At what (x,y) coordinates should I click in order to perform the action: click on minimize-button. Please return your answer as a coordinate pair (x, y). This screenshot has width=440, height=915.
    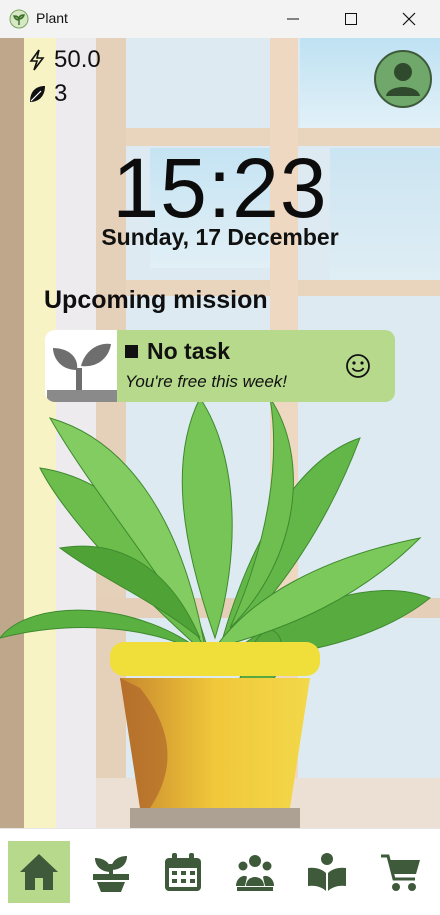
    Looking at the image, I should click on (293, 19).